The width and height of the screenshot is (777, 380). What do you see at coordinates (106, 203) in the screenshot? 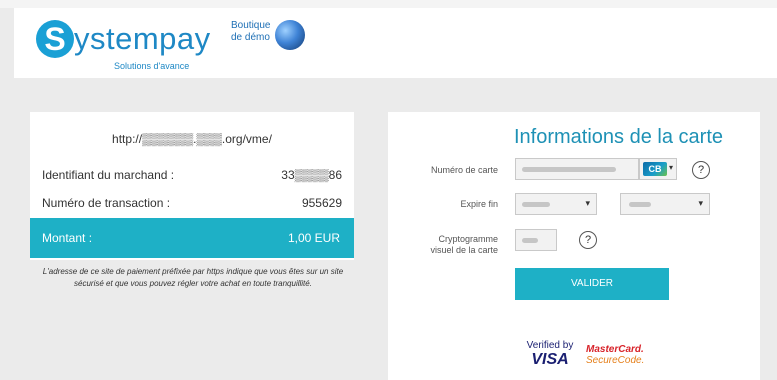
I see `transaction-label: Numéro de transaction :` at bounding box center [106, 203].